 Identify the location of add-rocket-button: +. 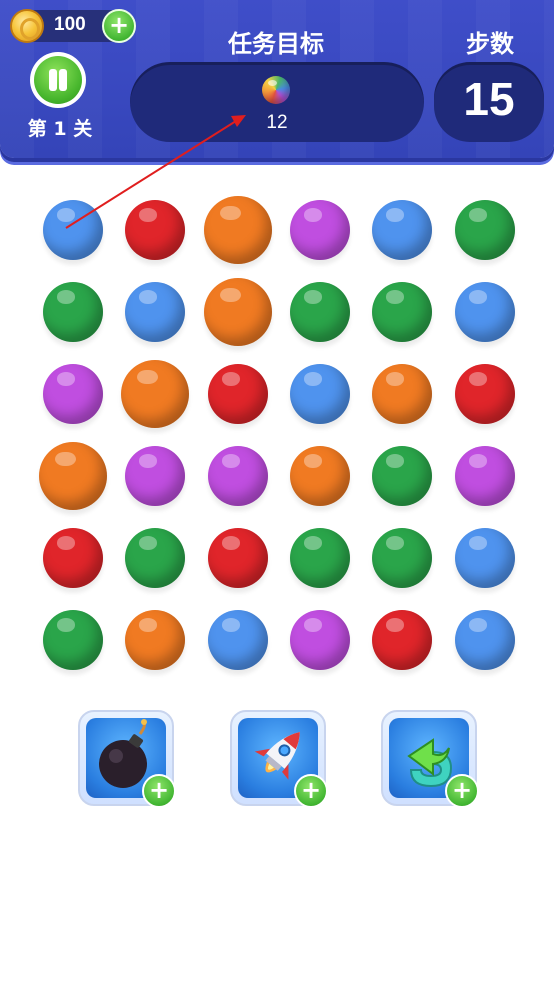
(311, 791).